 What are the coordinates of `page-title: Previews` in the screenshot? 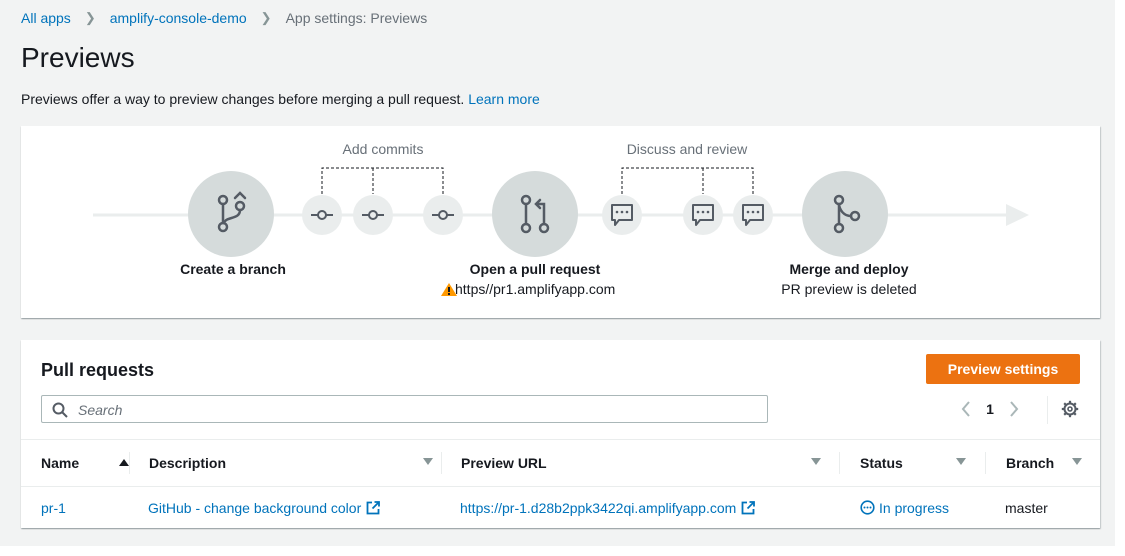 It's located at (78, 57).